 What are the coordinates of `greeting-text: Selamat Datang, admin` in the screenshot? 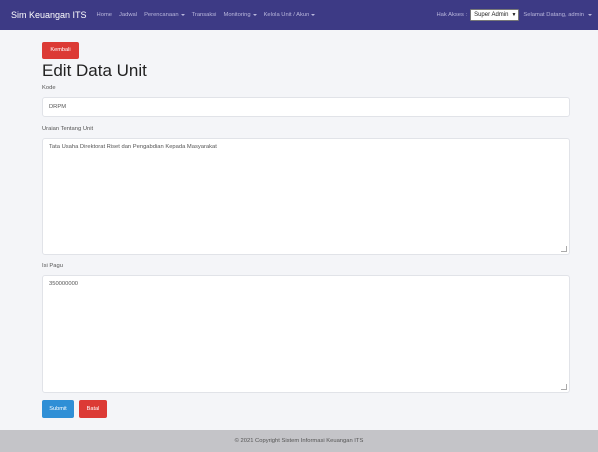 It's located at (553, 15).